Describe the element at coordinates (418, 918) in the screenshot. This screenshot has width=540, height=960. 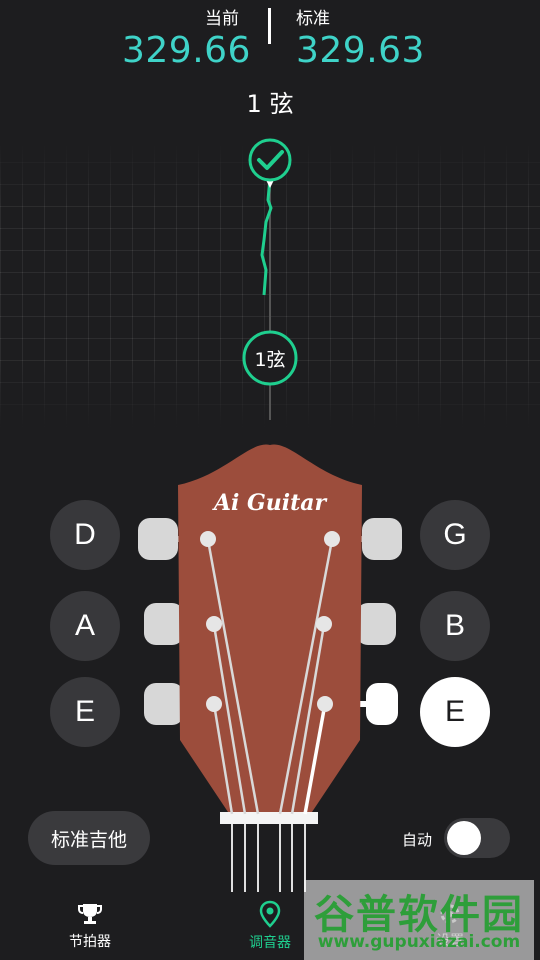
I see `watermark: 谷普软件园 www.gupuxiazai.com` at that location.